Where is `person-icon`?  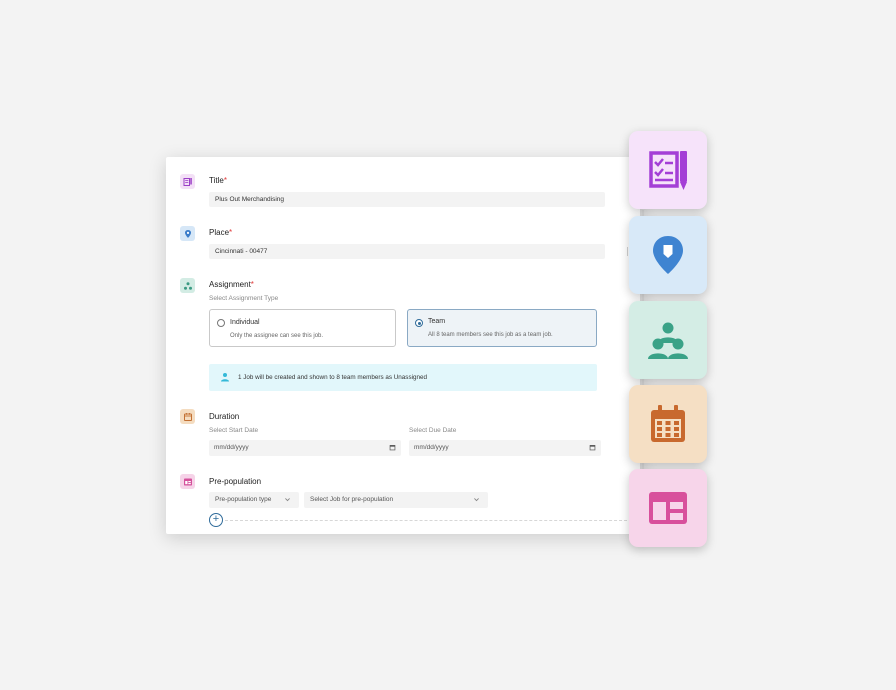
person-icon is located at coordinates (225, 377).